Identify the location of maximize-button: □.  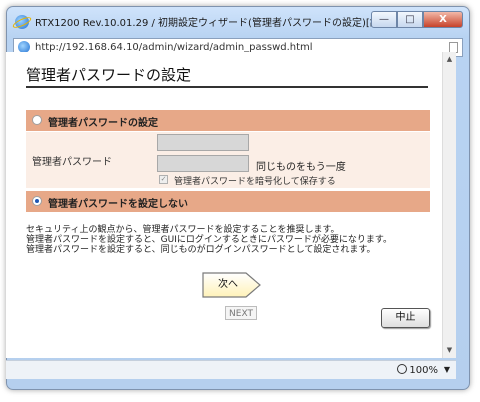
(410, 19).